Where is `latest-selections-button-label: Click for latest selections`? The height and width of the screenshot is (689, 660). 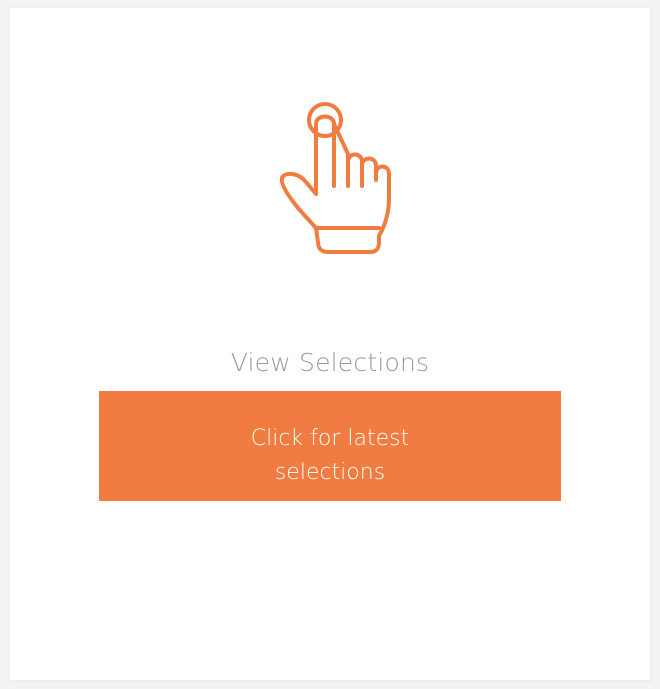
latest-selections-button-label: Click for latest selections is located at coordinates (330, 455).